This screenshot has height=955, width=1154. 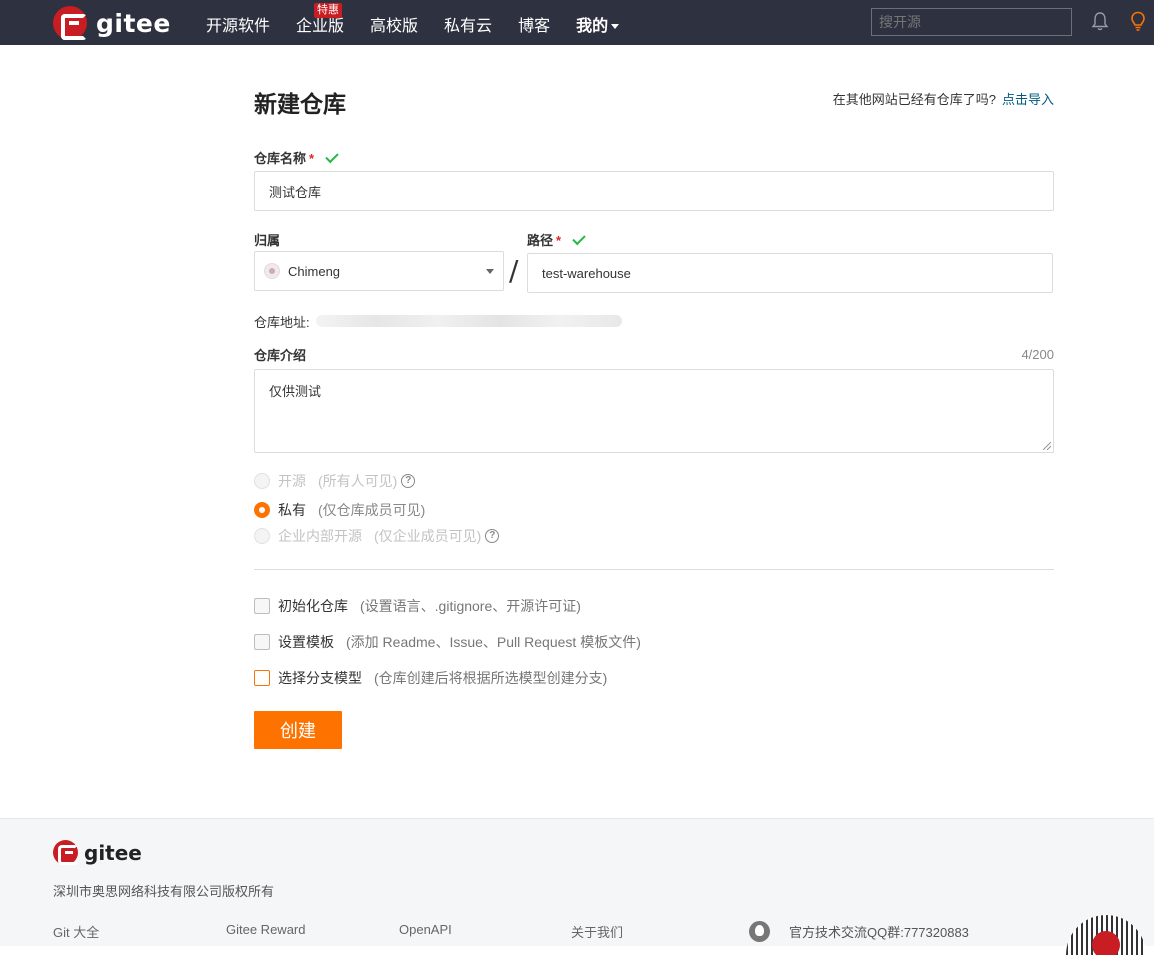 I want to click on path-label: 路径 *, so click(x=556, y=239).